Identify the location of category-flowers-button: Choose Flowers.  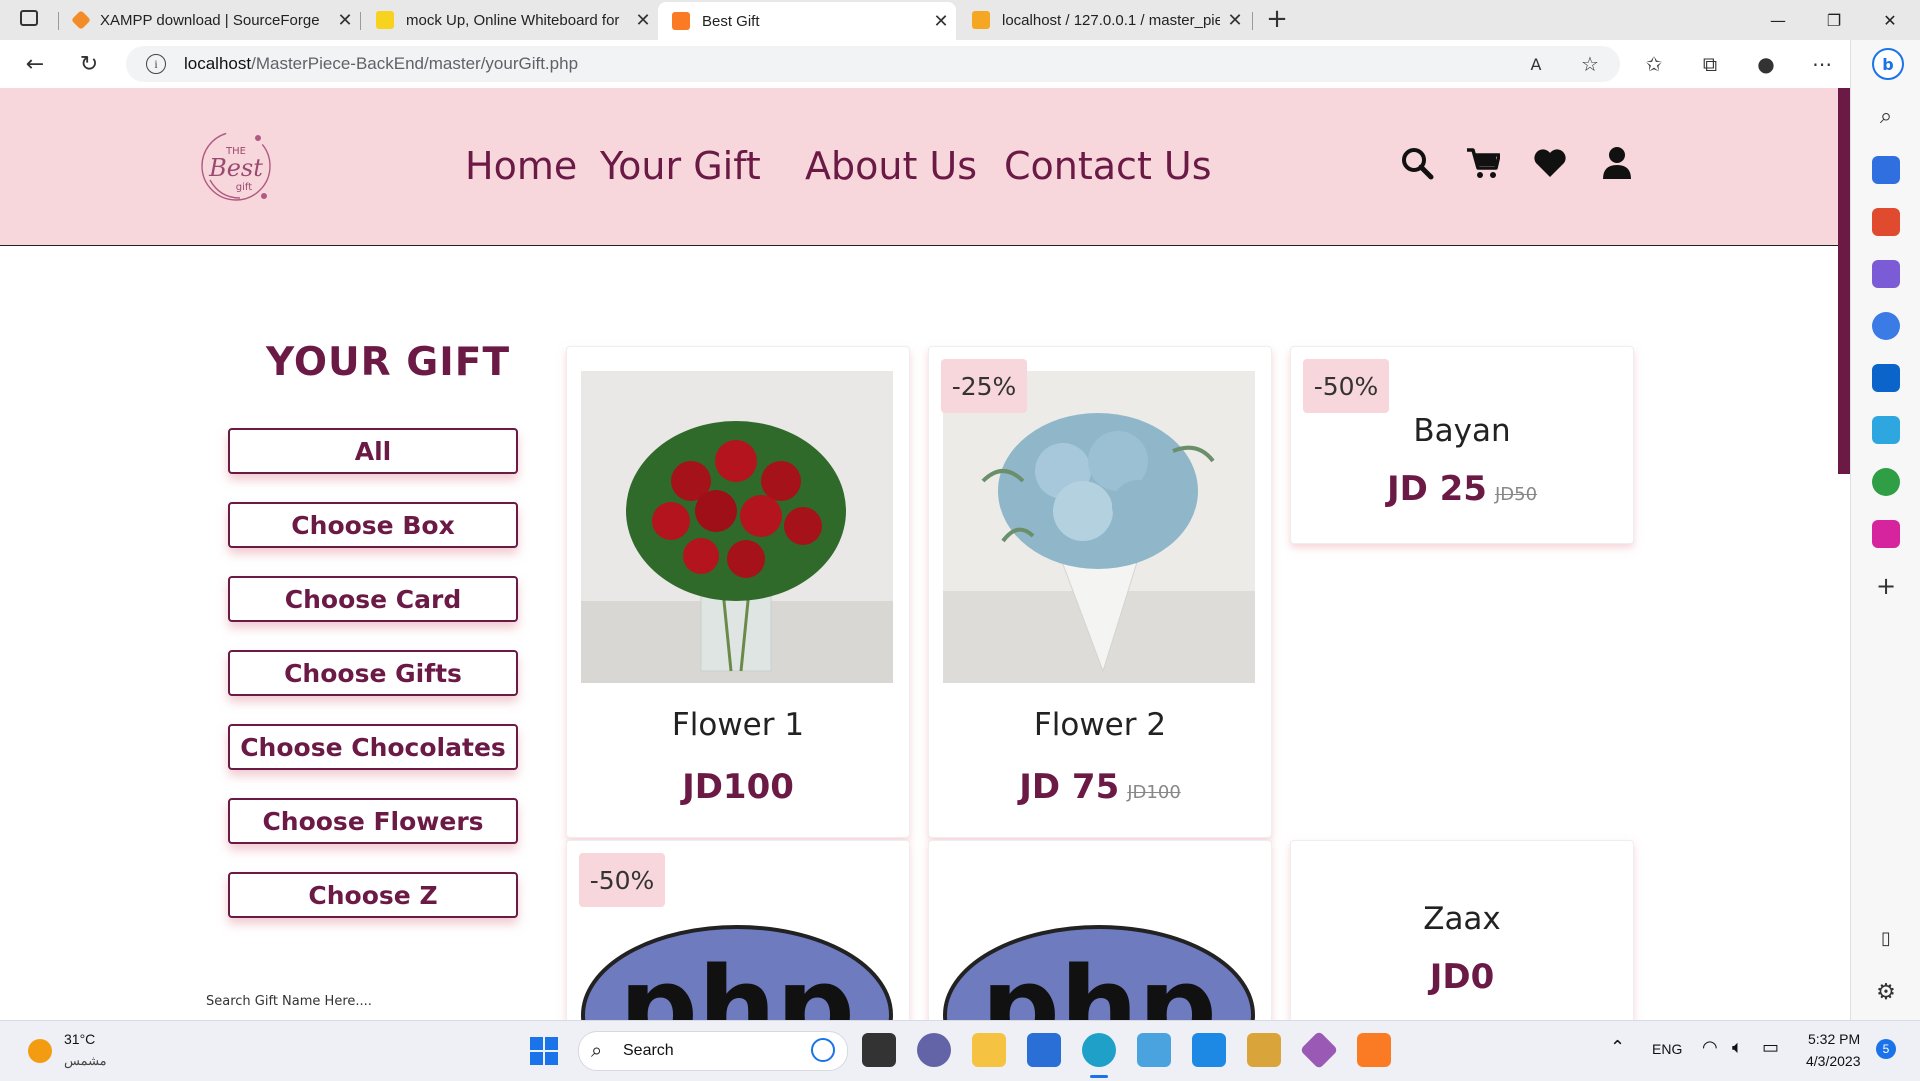
(373, 821).